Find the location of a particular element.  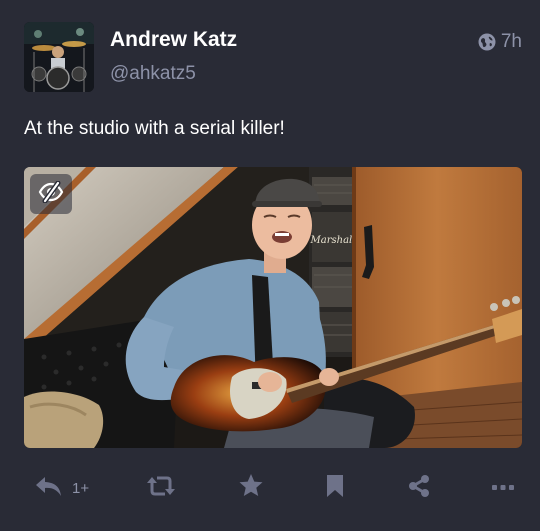

reply-button: 1+ is located at coordinates (61, 488).